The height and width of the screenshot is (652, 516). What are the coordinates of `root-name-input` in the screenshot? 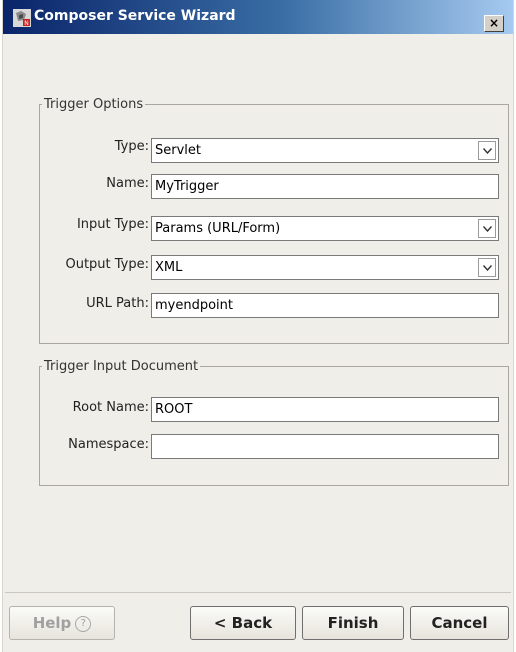 It's located at (326, 409).